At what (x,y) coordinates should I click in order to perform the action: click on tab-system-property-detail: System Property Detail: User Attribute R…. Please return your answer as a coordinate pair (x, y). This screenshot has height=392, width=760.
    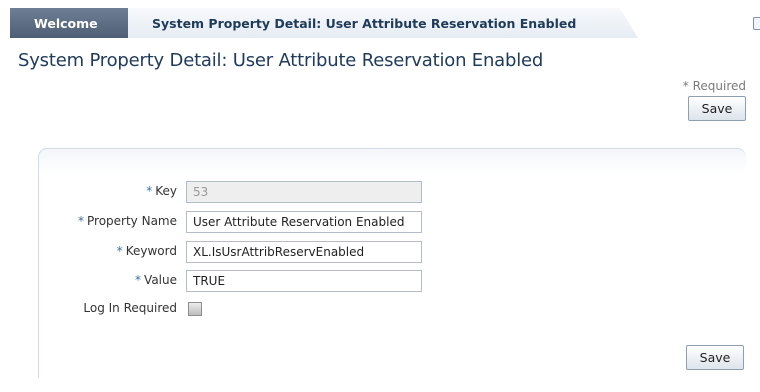
    Looking at the image, I should click on (383, 23).